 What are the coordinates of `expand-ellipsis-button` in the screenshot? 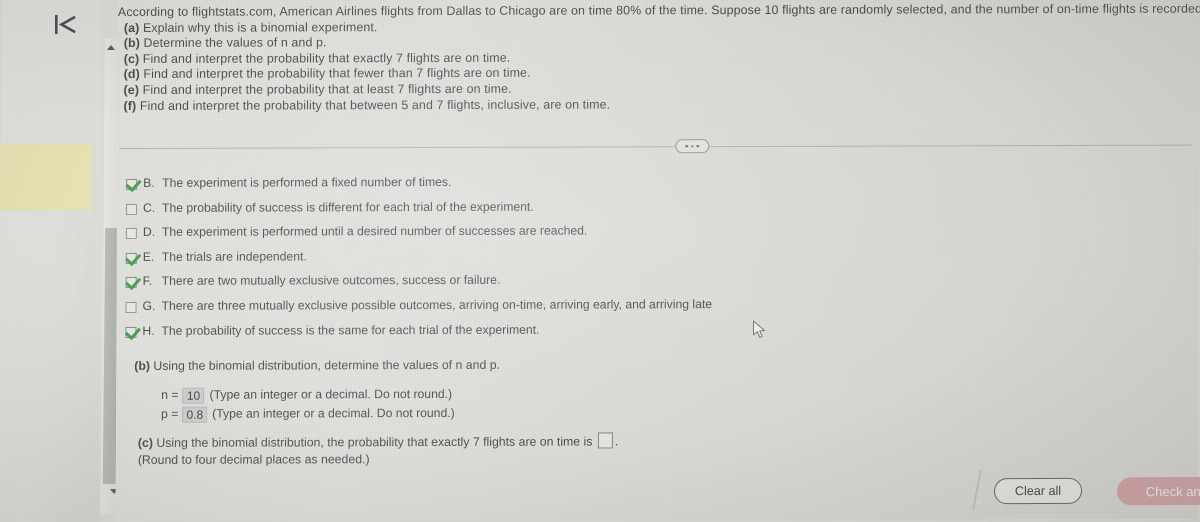 It's located at (692, 146).